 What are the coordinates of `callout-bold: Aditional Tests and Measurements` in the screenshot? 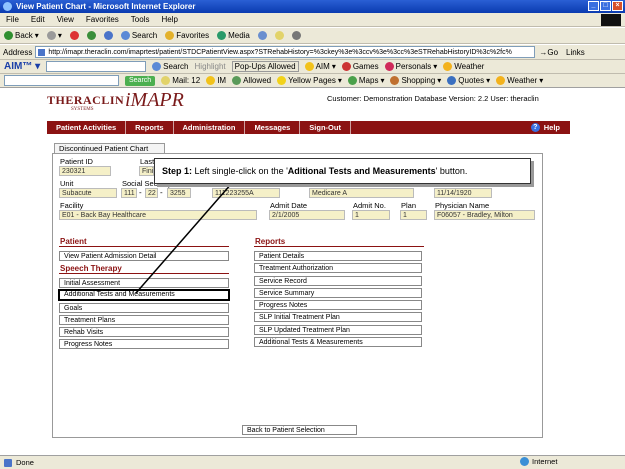 It's located at (361, 171).